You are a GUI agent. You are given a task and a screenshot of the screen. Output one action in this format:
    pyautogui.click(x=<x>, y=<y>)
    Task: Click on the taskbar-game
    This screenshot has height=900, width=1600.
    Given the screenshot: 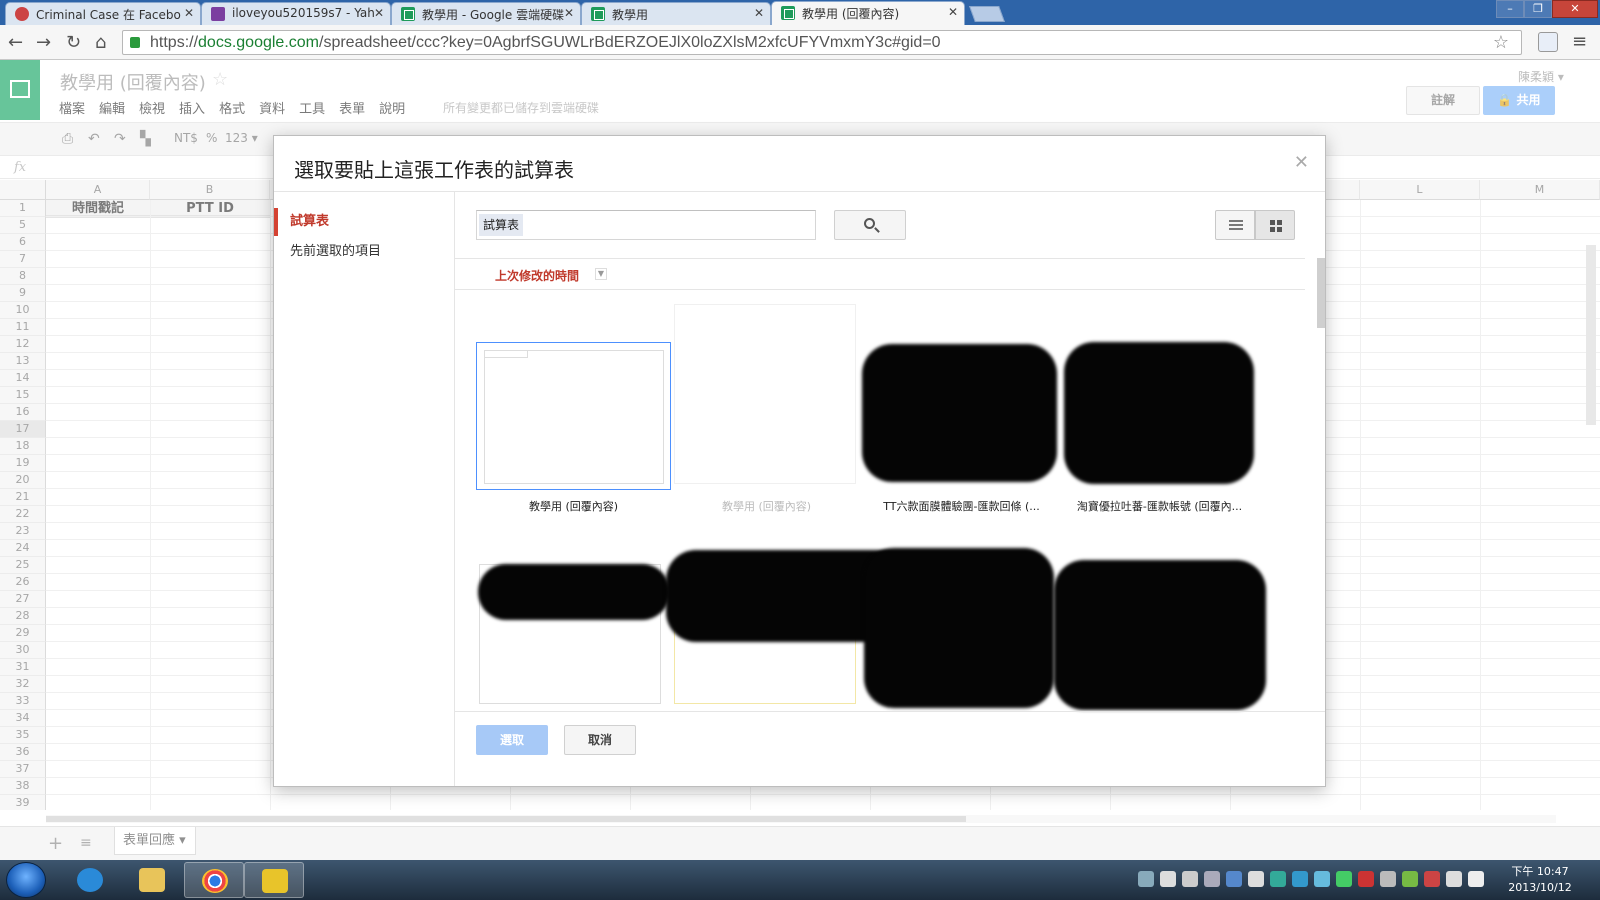 What is the action you would take?
    pyautogui.click(x=274, y=880)
    